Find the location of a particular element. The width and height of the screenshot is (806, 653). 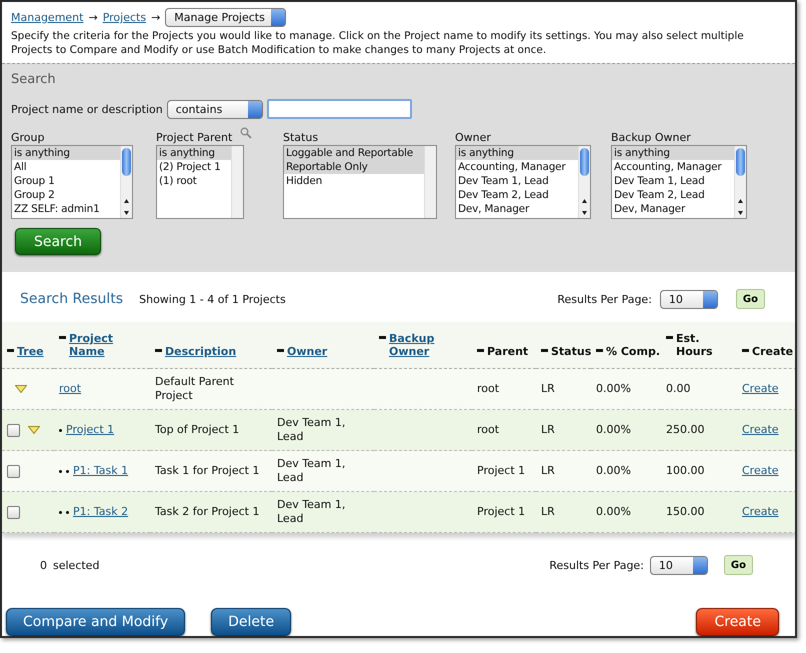

intro-text: Specify the criteria for the Projects you would like to manage. Click on the Project name to modify its settings. You may also select multiple Projects to Compare and Modify or use Batch Modification to make changes to many Projects at once. is located at coordinates (378, 43).